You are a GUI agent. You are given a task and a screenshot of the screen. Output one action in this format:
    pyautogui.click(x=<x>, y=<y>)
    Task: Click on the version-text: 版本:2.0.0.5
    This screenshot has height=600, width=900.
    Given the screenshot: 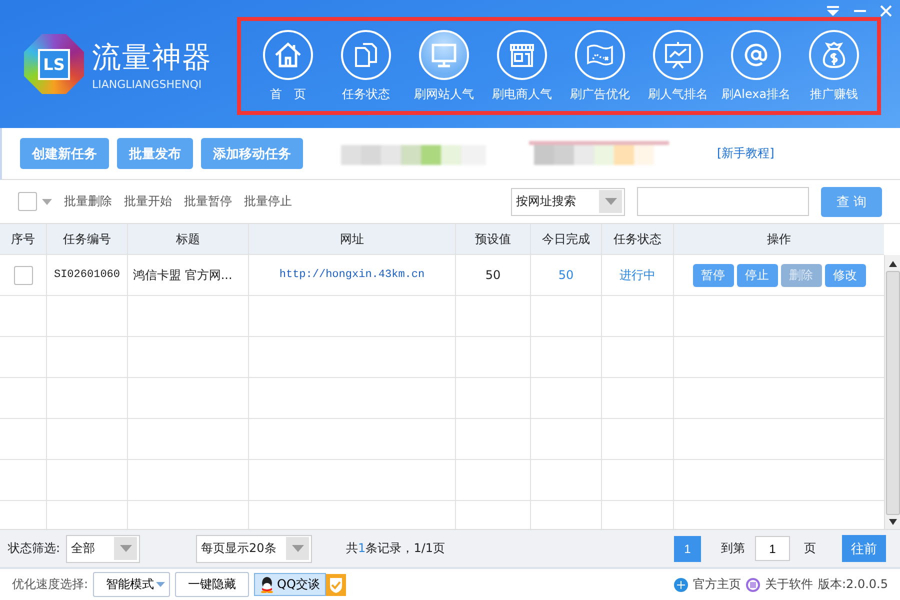 What is the action you would take?
    pyautogui.click(x=853, y=584)
    